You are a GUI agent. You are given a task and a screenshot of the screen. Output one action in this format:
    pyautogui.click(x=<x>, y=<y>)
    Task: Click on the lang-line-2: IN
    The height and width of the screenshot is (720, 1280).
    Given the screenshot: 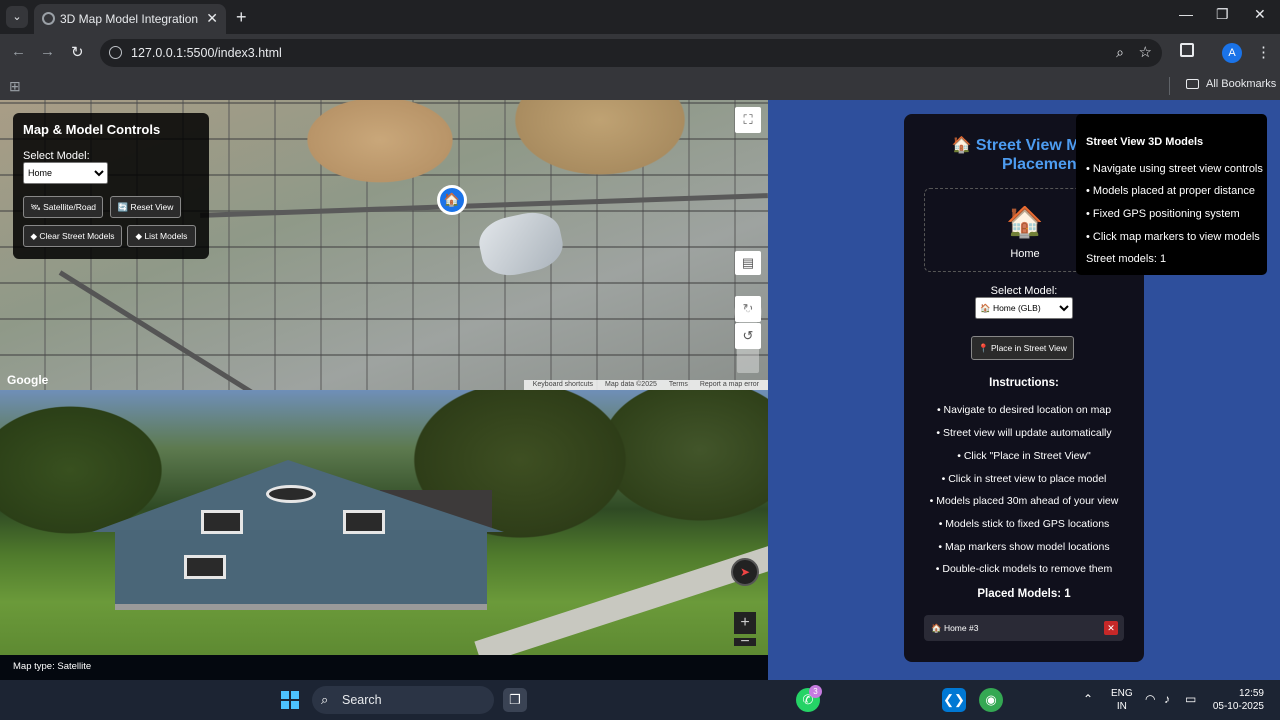 What is the action you would take?
    pyautogui.click(x=1121, y=706)
    